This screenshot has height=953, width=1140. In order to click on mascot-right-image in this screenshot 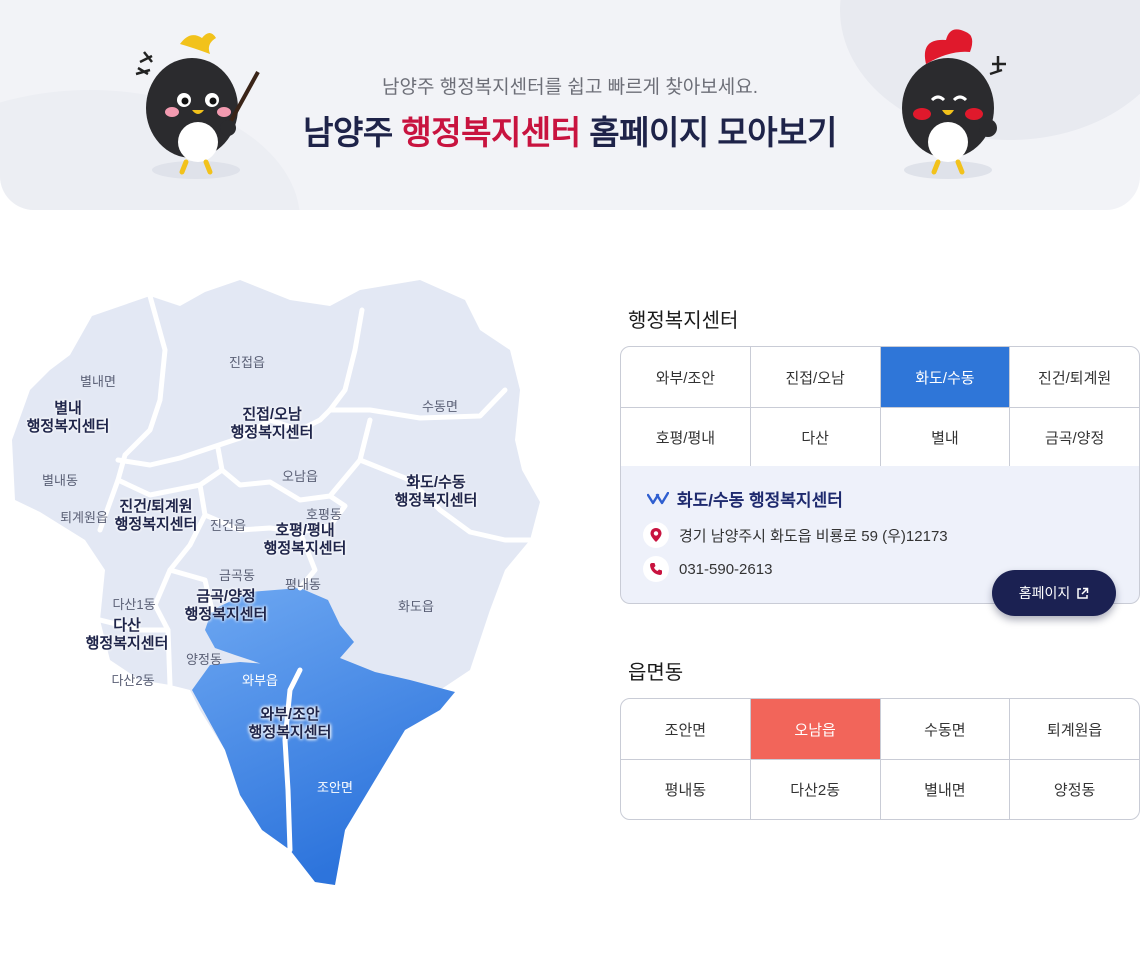, I will do `click(954, 104)`.